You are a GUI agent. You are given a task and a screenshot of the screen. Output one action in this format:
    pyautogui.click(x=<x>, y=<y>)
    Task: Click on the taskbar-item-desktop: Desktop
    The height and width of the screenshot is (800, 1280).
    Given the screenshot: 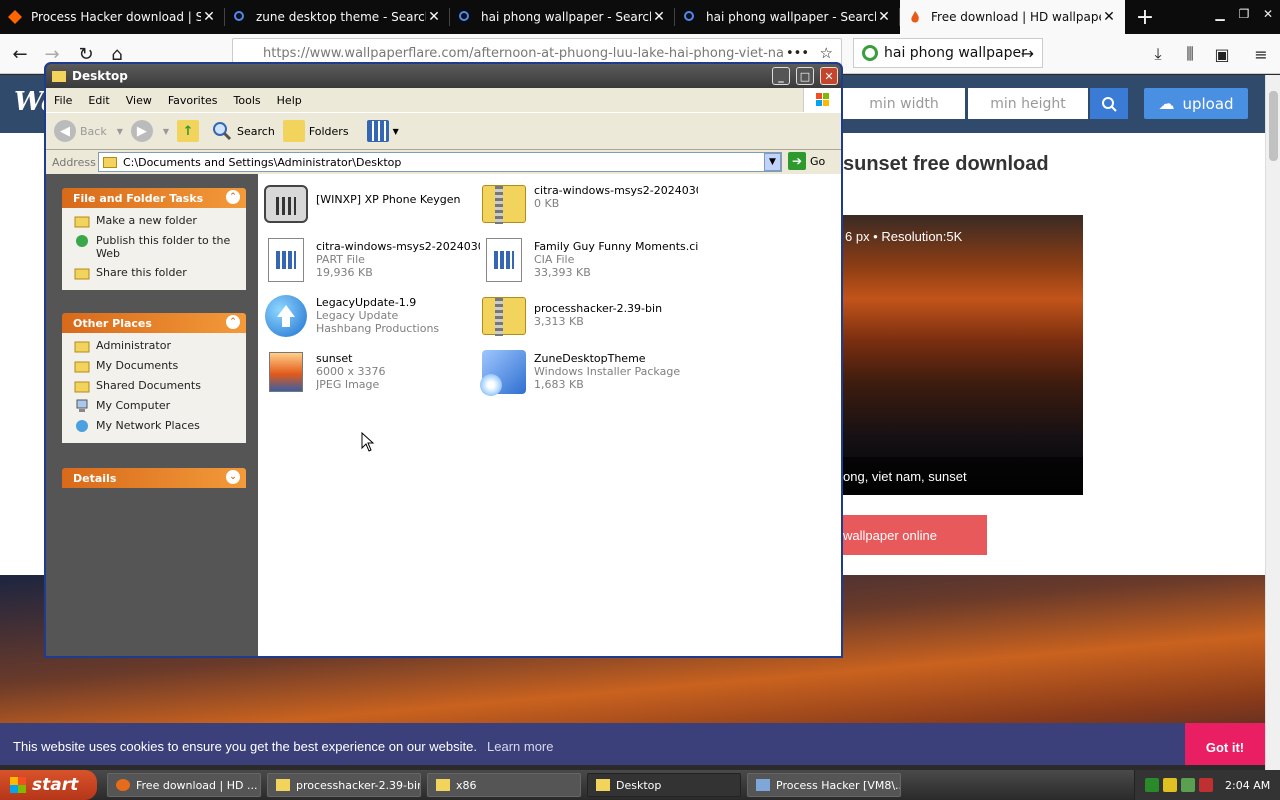 What is the action you would take?
    pyautogui.click(x=664, y=785)
    